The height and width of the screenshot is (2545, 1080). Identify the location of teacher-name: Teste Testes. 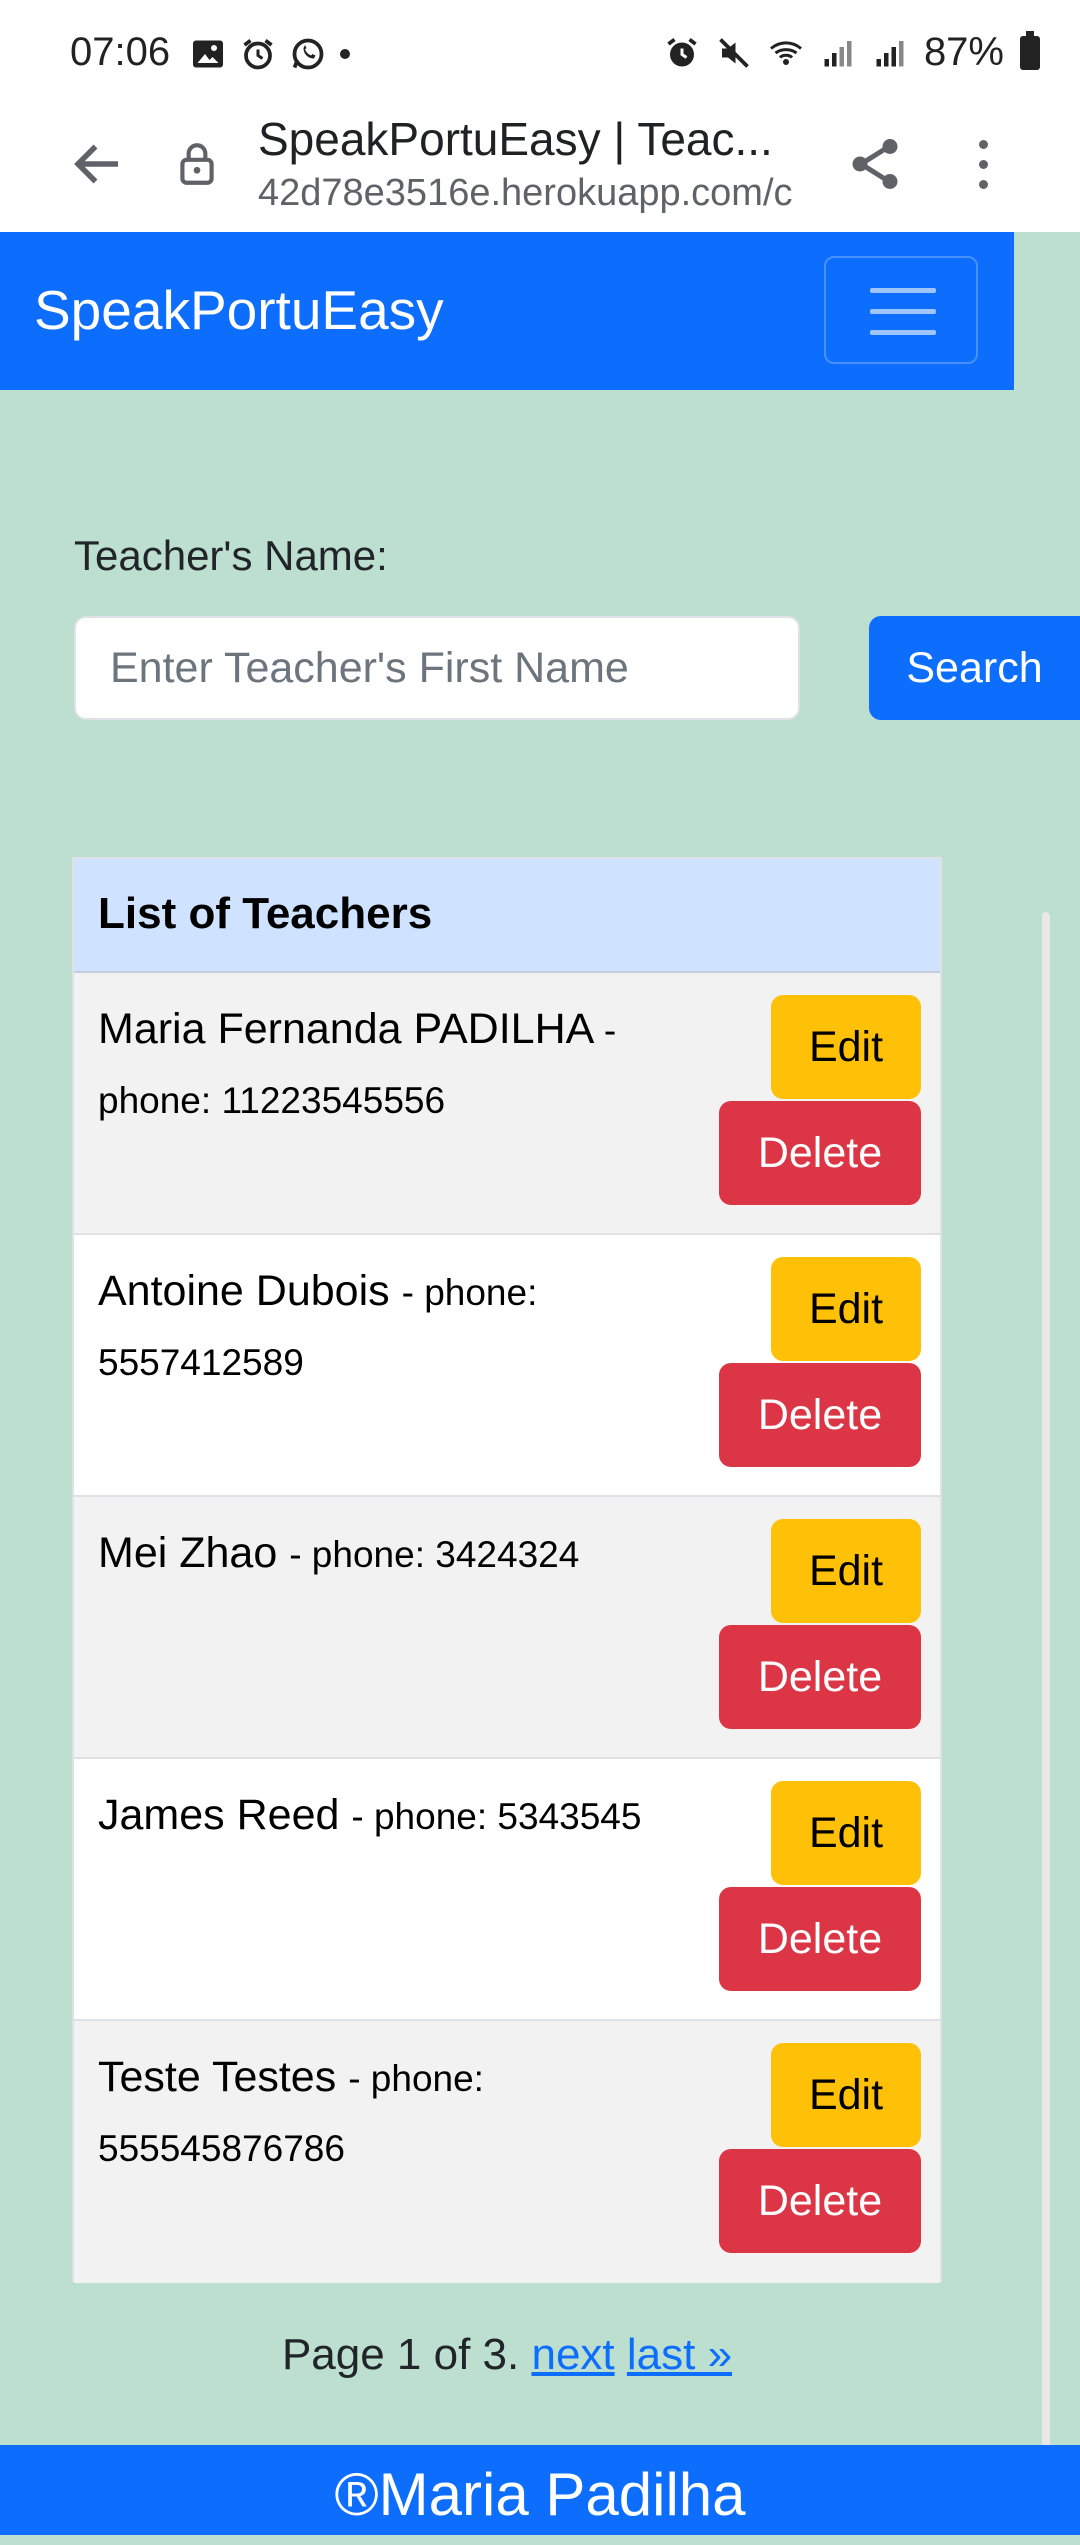
(217, 2077).